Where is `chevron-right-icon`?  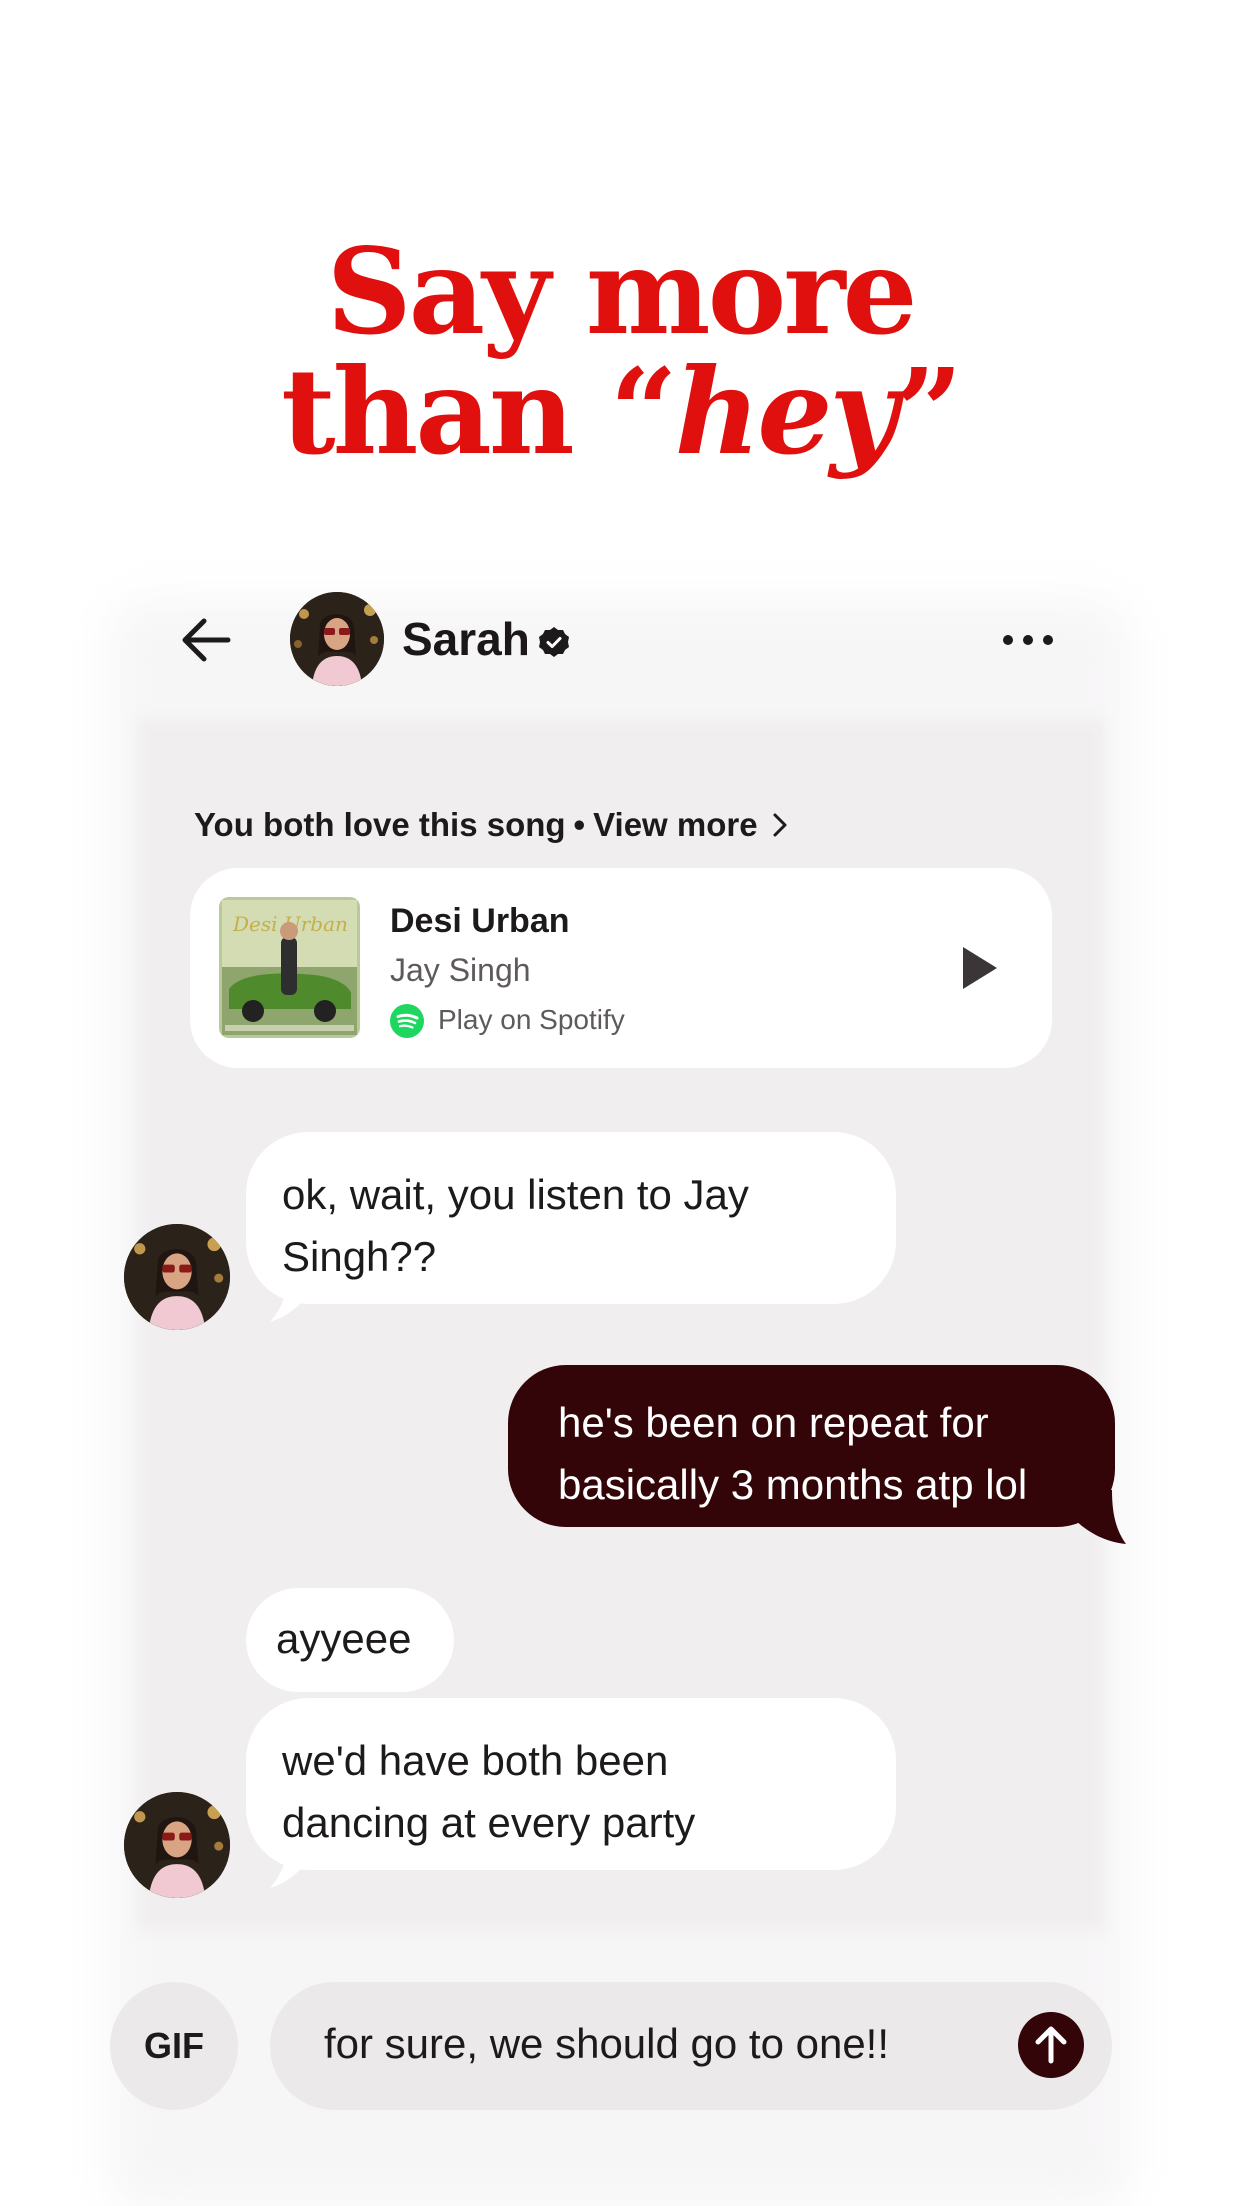 chevron-right-icon is located at coordinates (780, 825).